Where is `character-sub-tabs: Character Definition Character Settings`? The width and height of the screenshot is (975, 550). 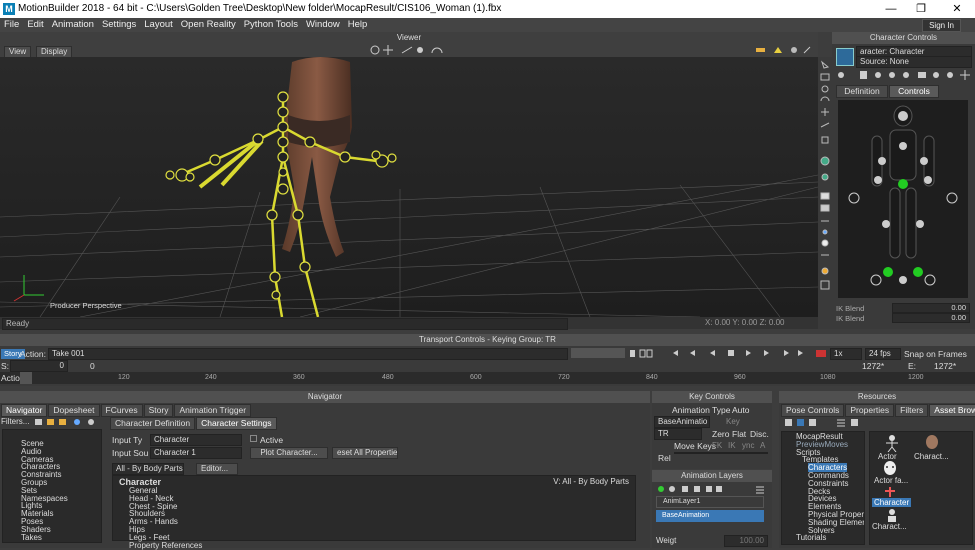 character-sub-tabs: Character Definition Character Settings is located at coordinates (194, 423).